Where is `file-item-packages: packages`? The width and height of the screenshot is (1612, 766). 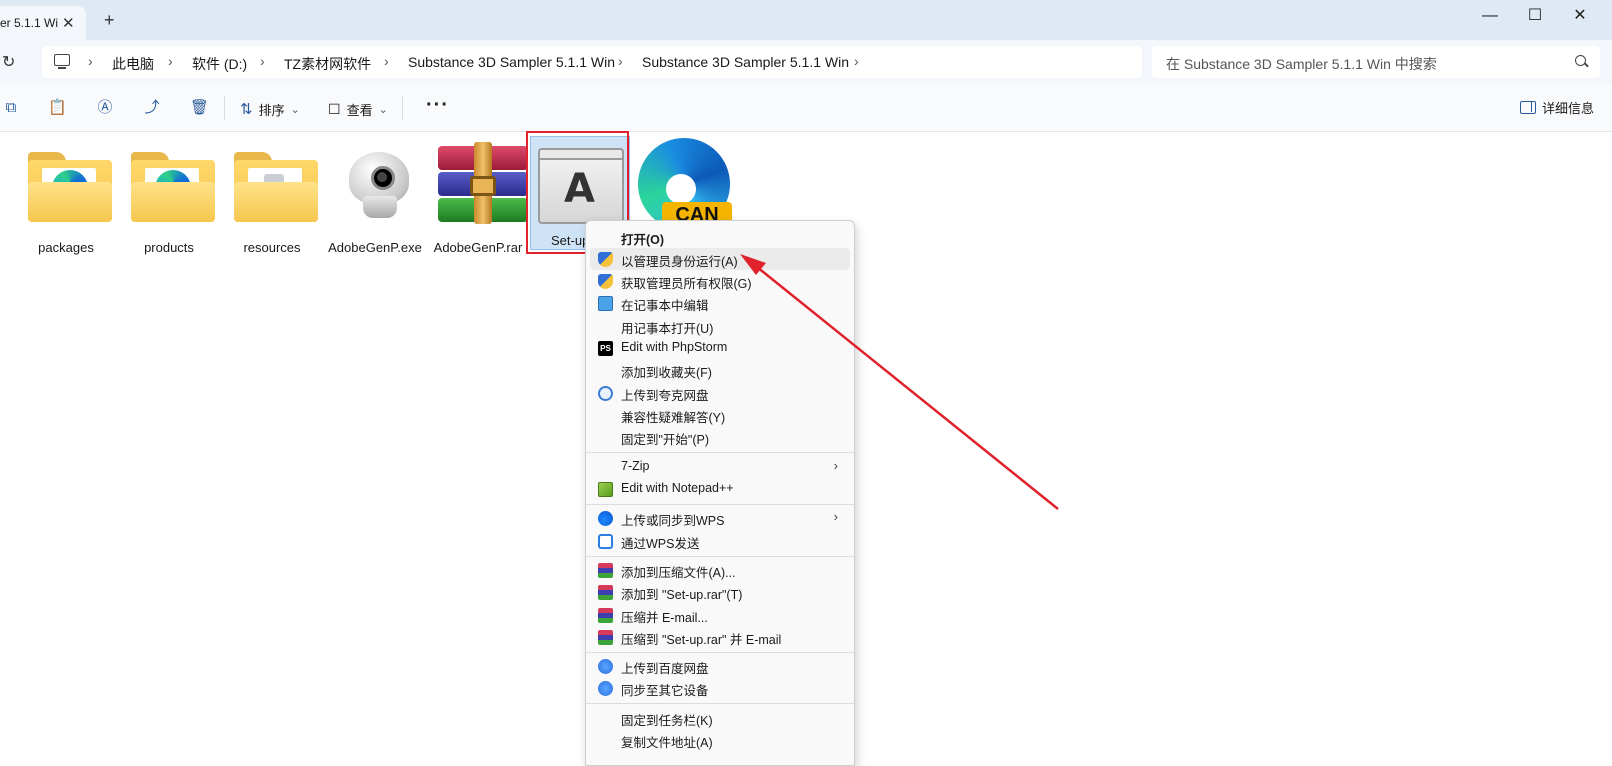
file-item-packages: packages is located at coordinates (66, 200).